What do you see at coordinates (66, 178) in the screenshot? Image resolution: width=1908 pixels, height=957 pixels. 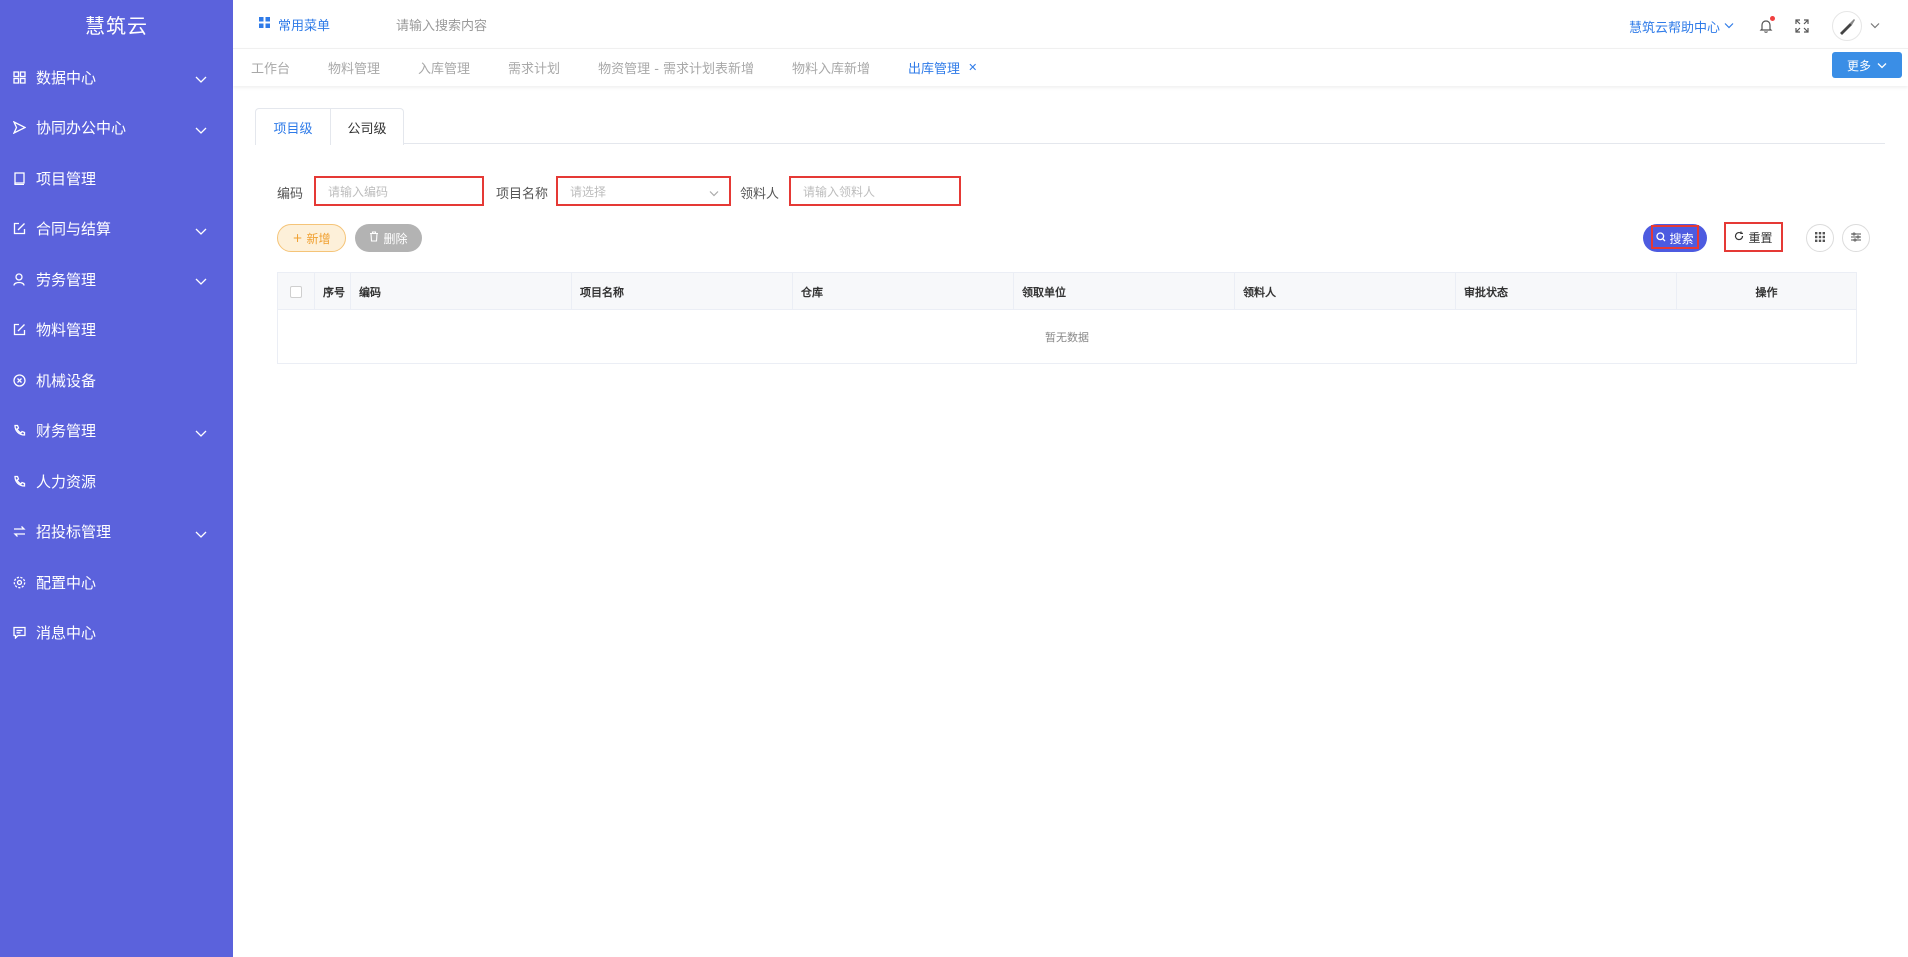 I see `sidebar-item-label: 项目管理` at bounding box center [66, 178].